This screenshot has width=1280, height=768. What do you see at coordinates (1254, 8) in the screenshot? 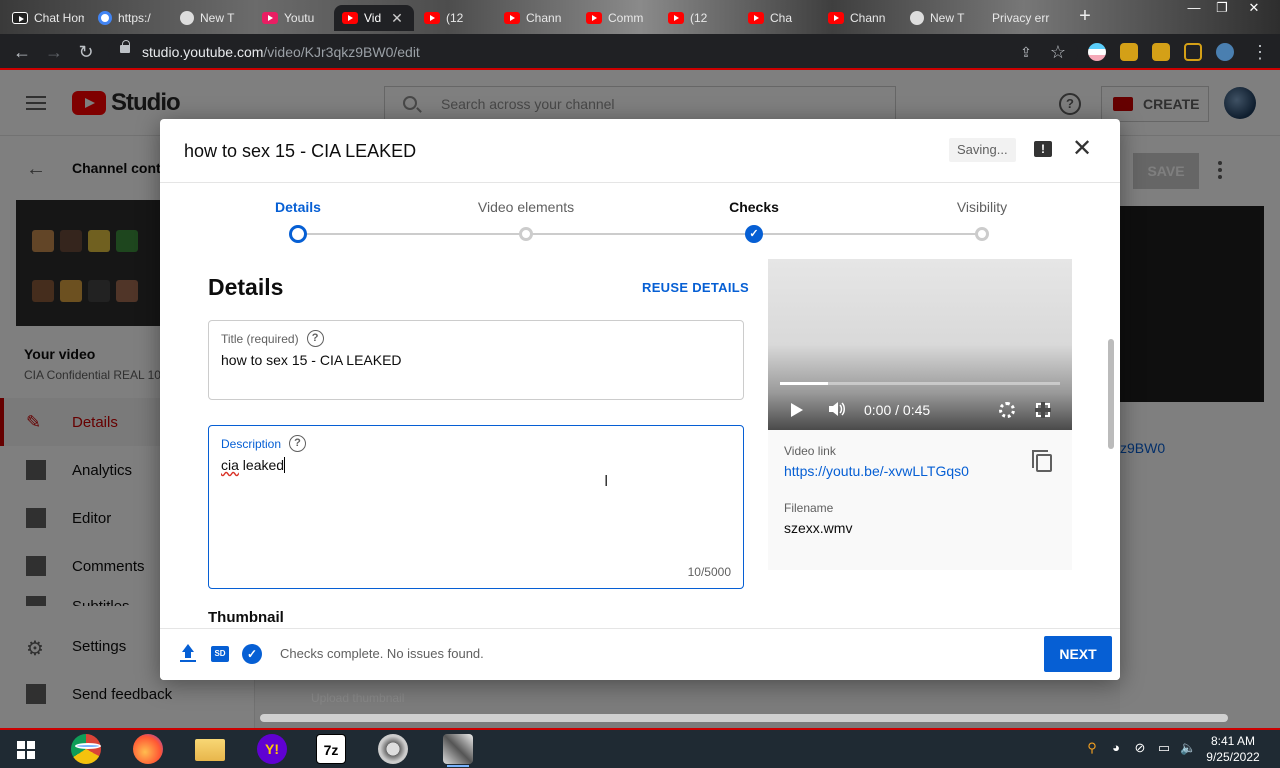
I see `close-window-icon: ✕` at bounding box center [1254, 8].